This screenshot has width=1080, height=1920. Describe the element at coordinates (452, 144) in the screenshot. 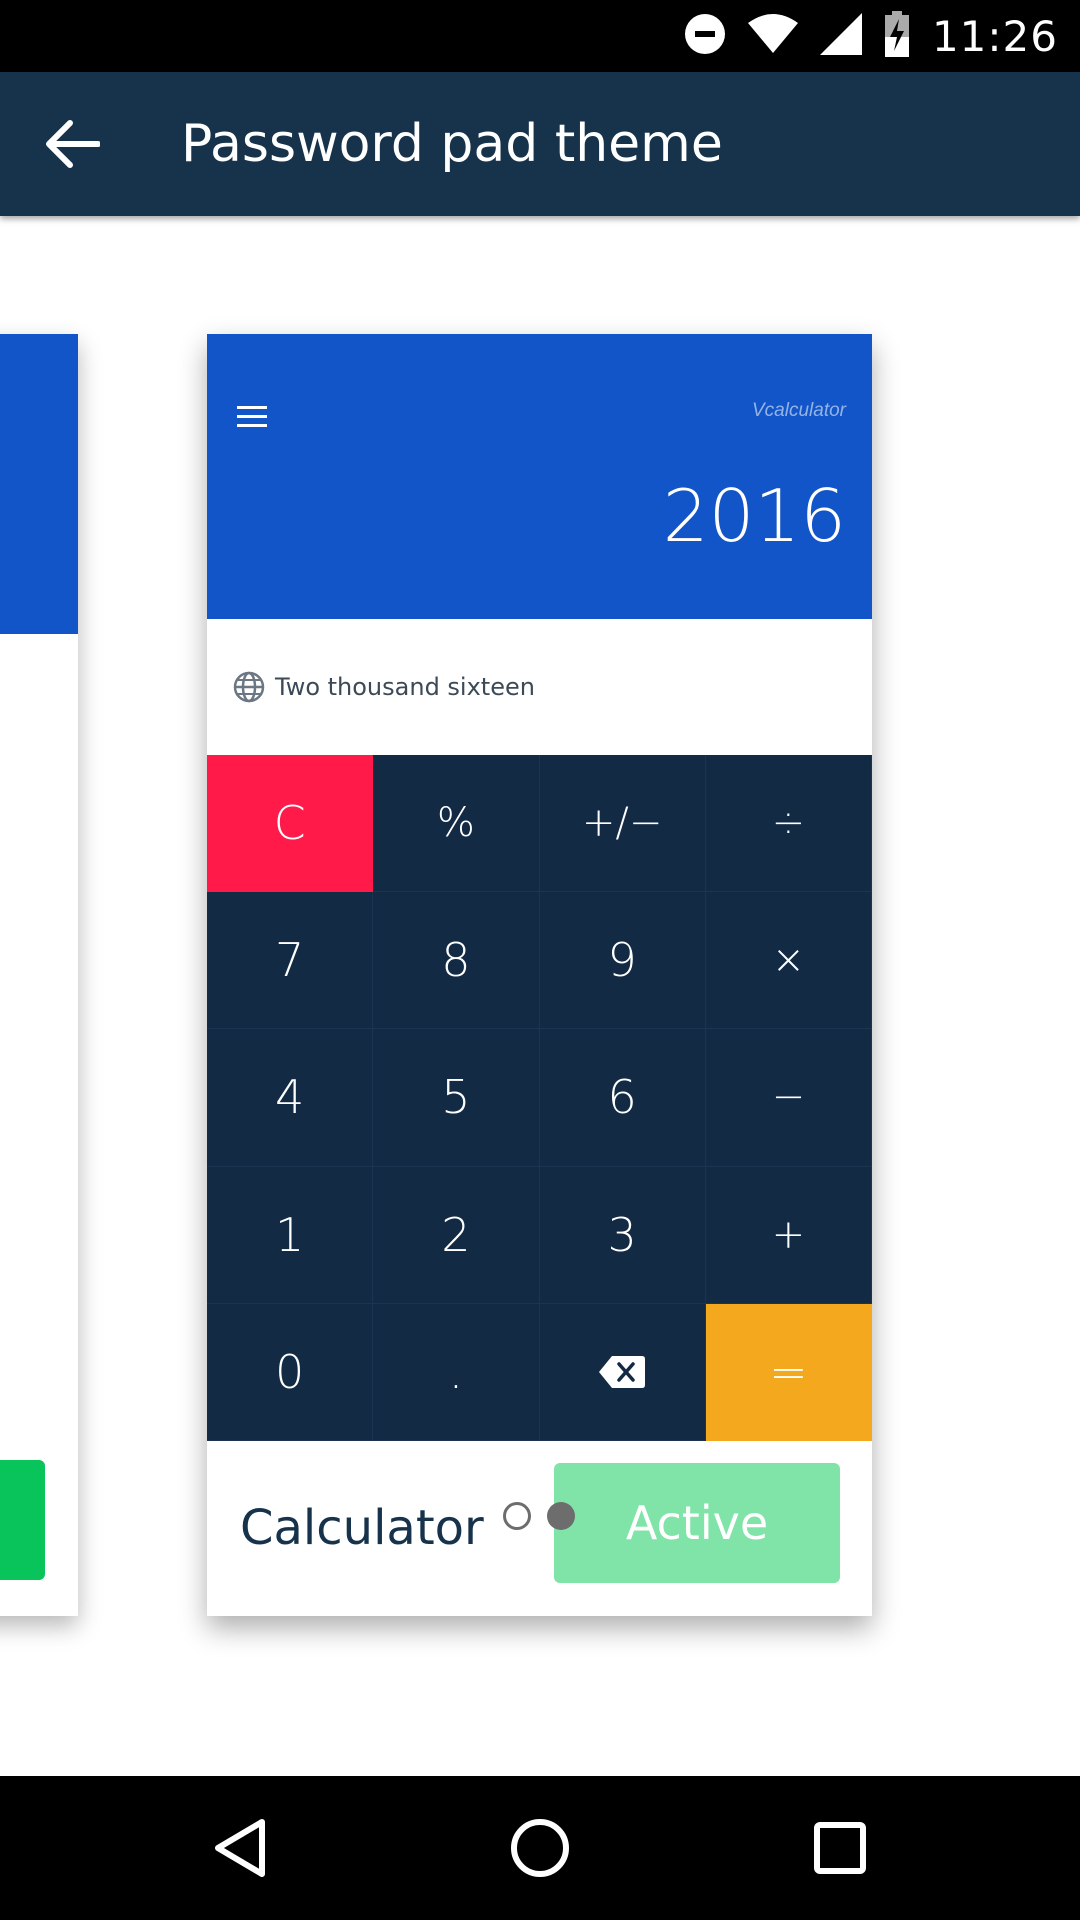

I see `page-title: Password pad theme` at that location.